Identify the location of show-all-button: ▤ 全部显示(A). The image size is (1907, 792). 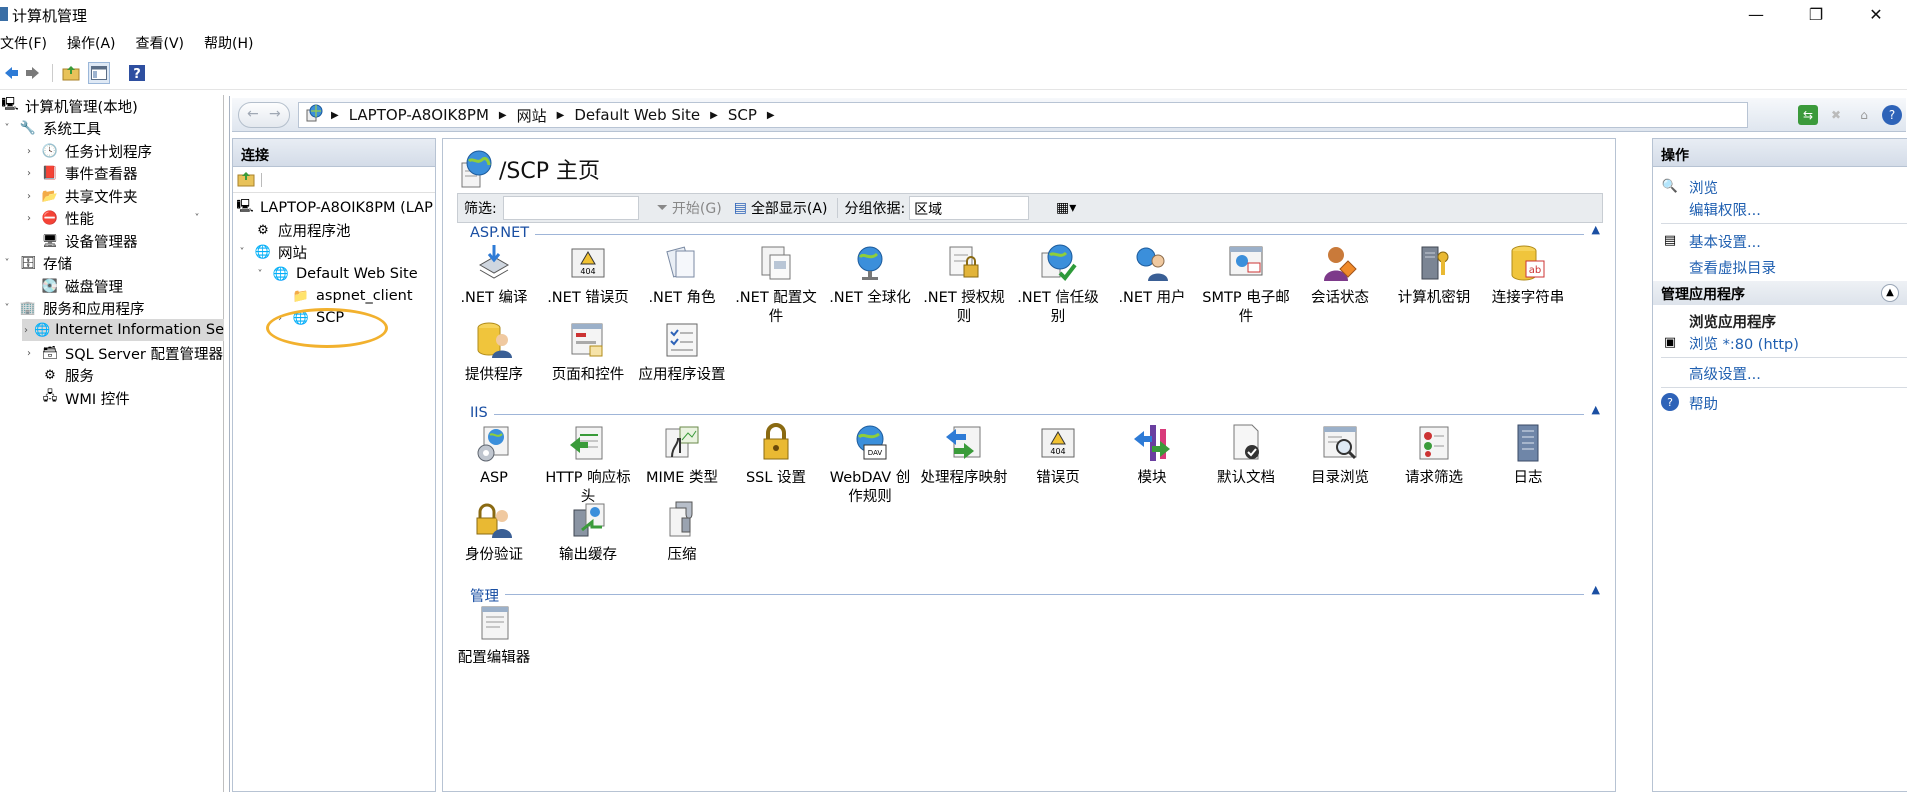
(781, 208).